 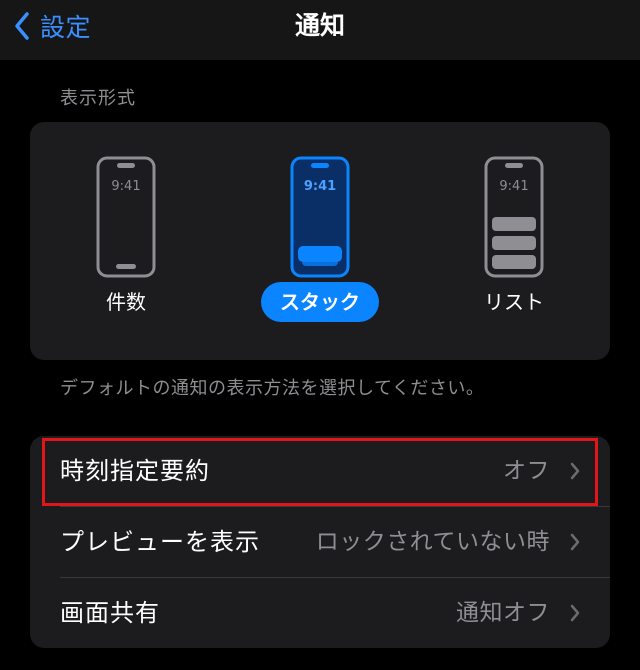 What do you see at coordinates (526, 471) in the screenshot?
I see `scheduled-summary-value: オフ` at bounding box center [526, 471].